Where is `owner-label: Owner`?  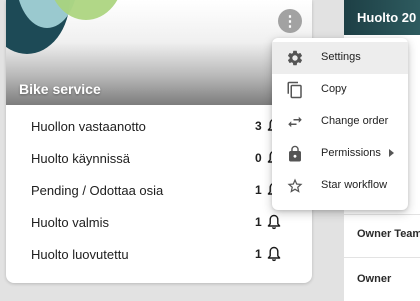 owner-label: Owner is located at coordinates (374, 279).